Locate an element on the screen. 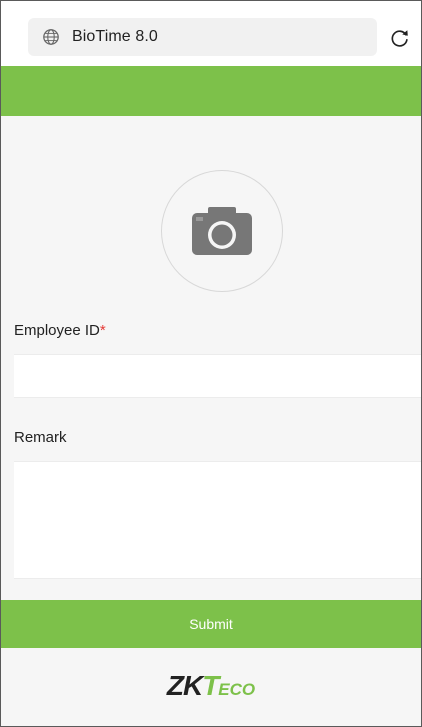  employee-id-label-text: Employee ID is located at coordinates (57, 330).